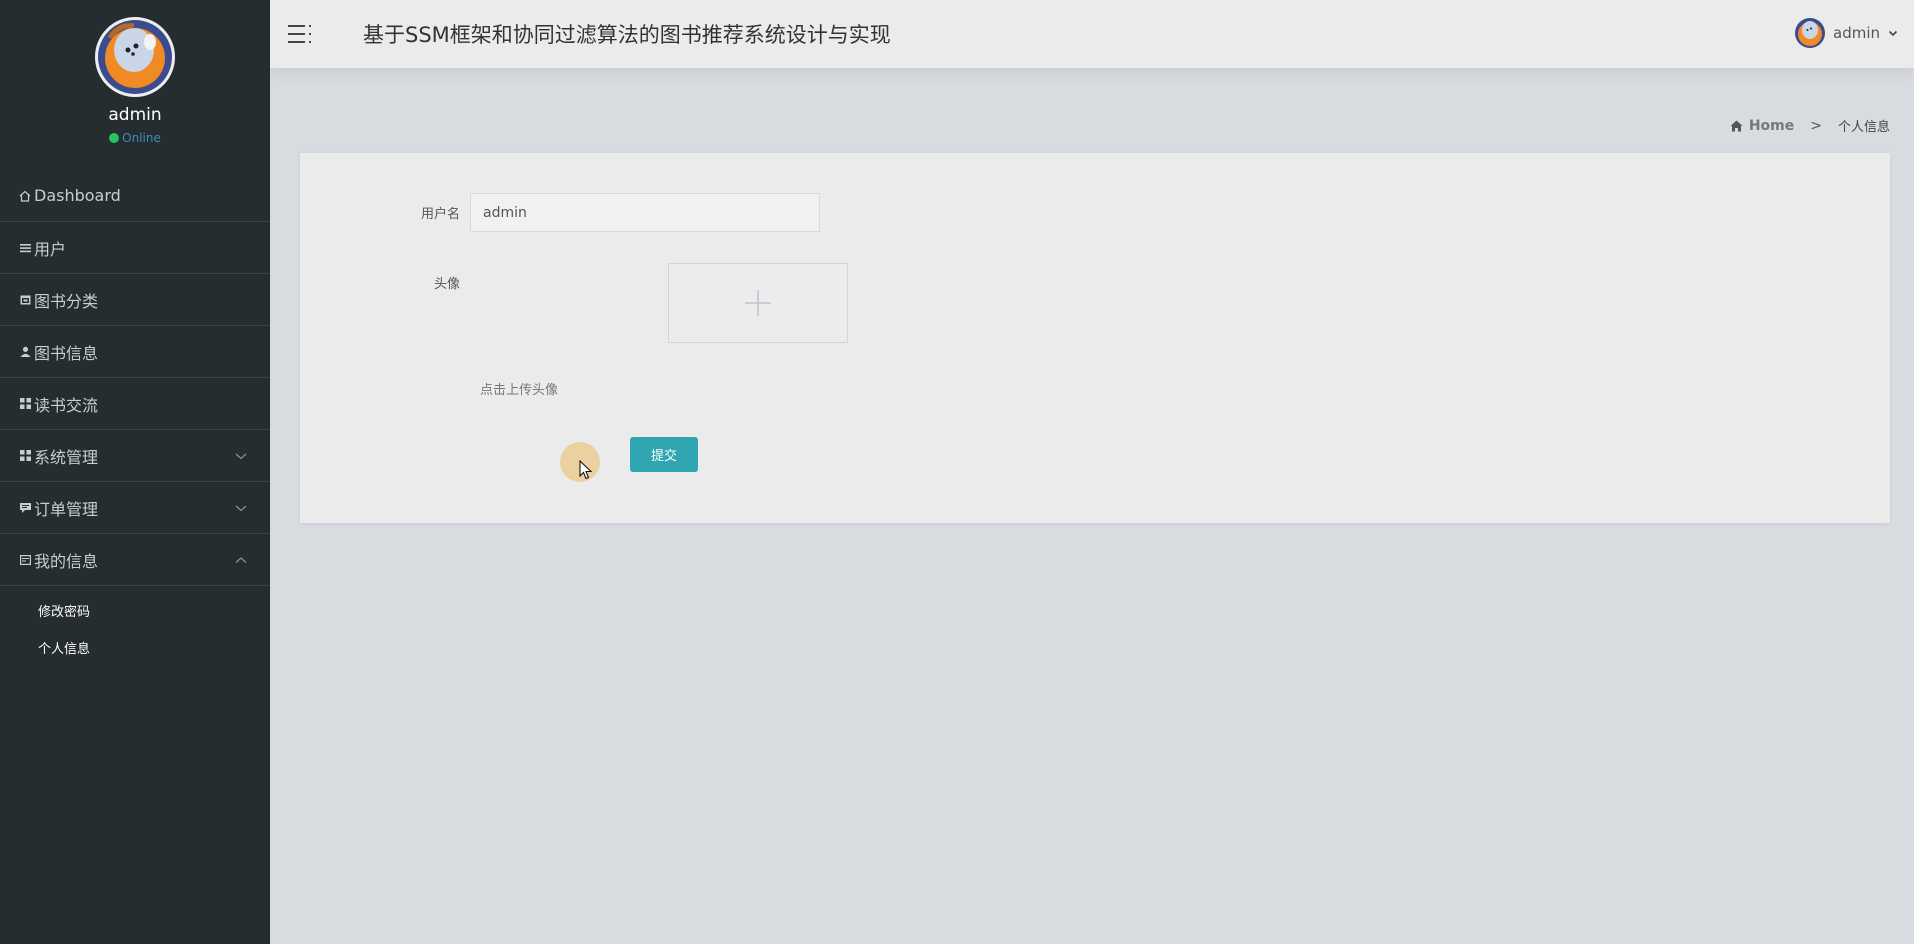  What do you see at coordinates (664, 454) in the screenshot?
I see `submit-button: 提交` at bounding box center [664, 454].